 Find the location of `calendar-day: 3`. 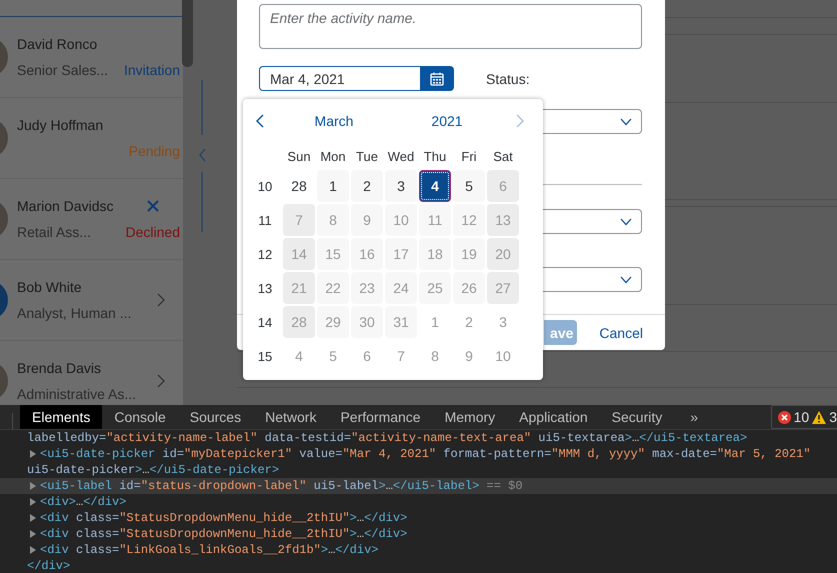

calendar-day: 3 is located at coordinates (401, 186).